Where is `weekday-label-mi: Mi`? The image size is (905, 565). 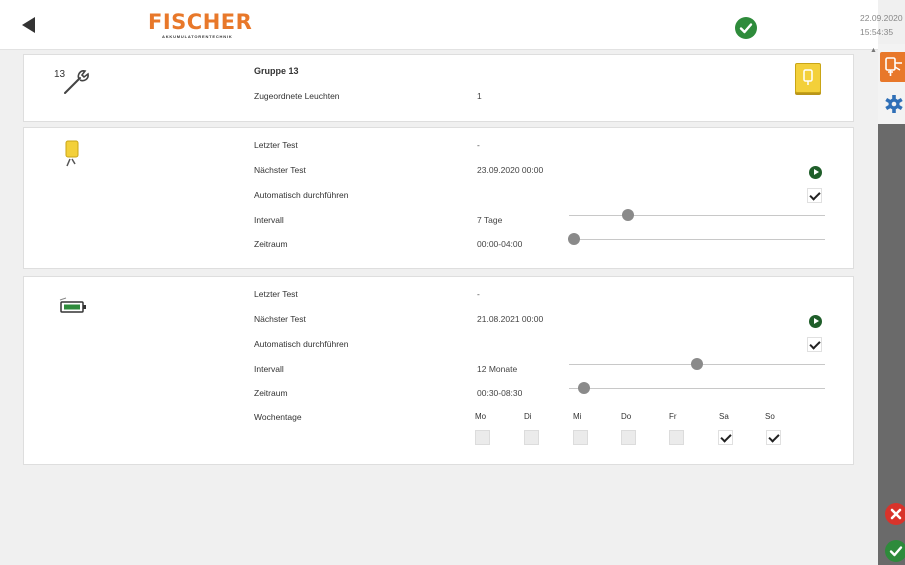 weekday-label-mi: Mi is located at coordinates (577, 416).